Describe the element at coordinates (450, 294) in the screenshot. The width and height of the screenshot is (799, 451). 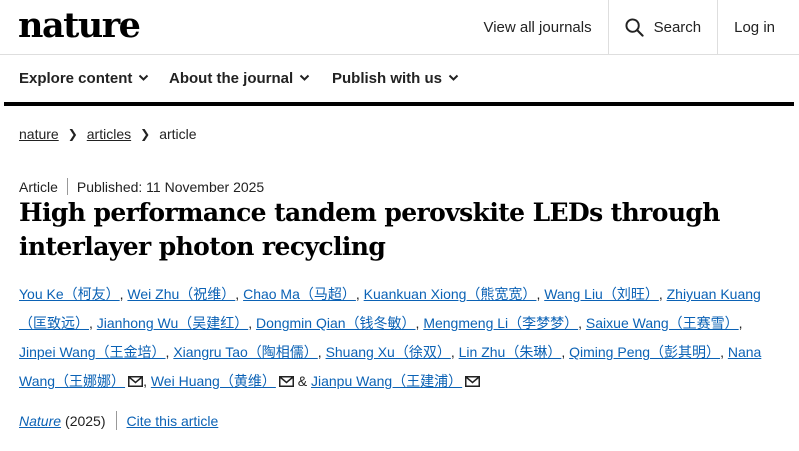
I see `author-link: Kuankuan Xiong（熊宽宽）` at that location.